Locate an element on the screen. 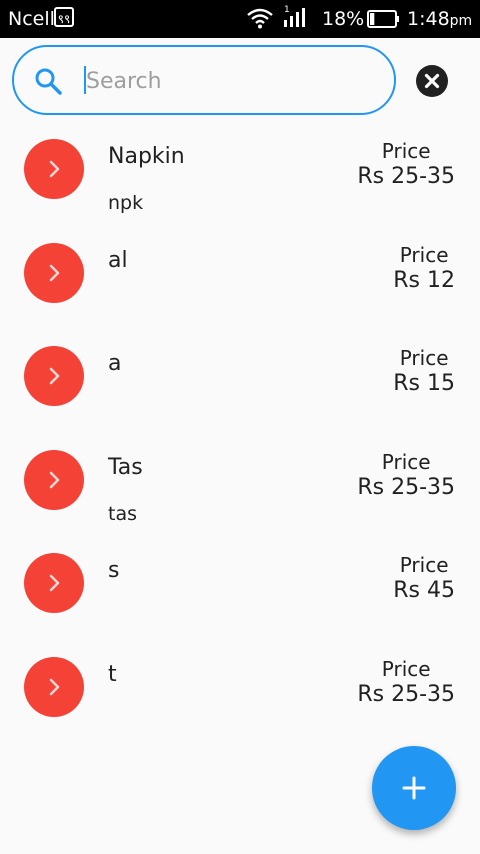  item-code: npk is located at coordinates (126, 203).